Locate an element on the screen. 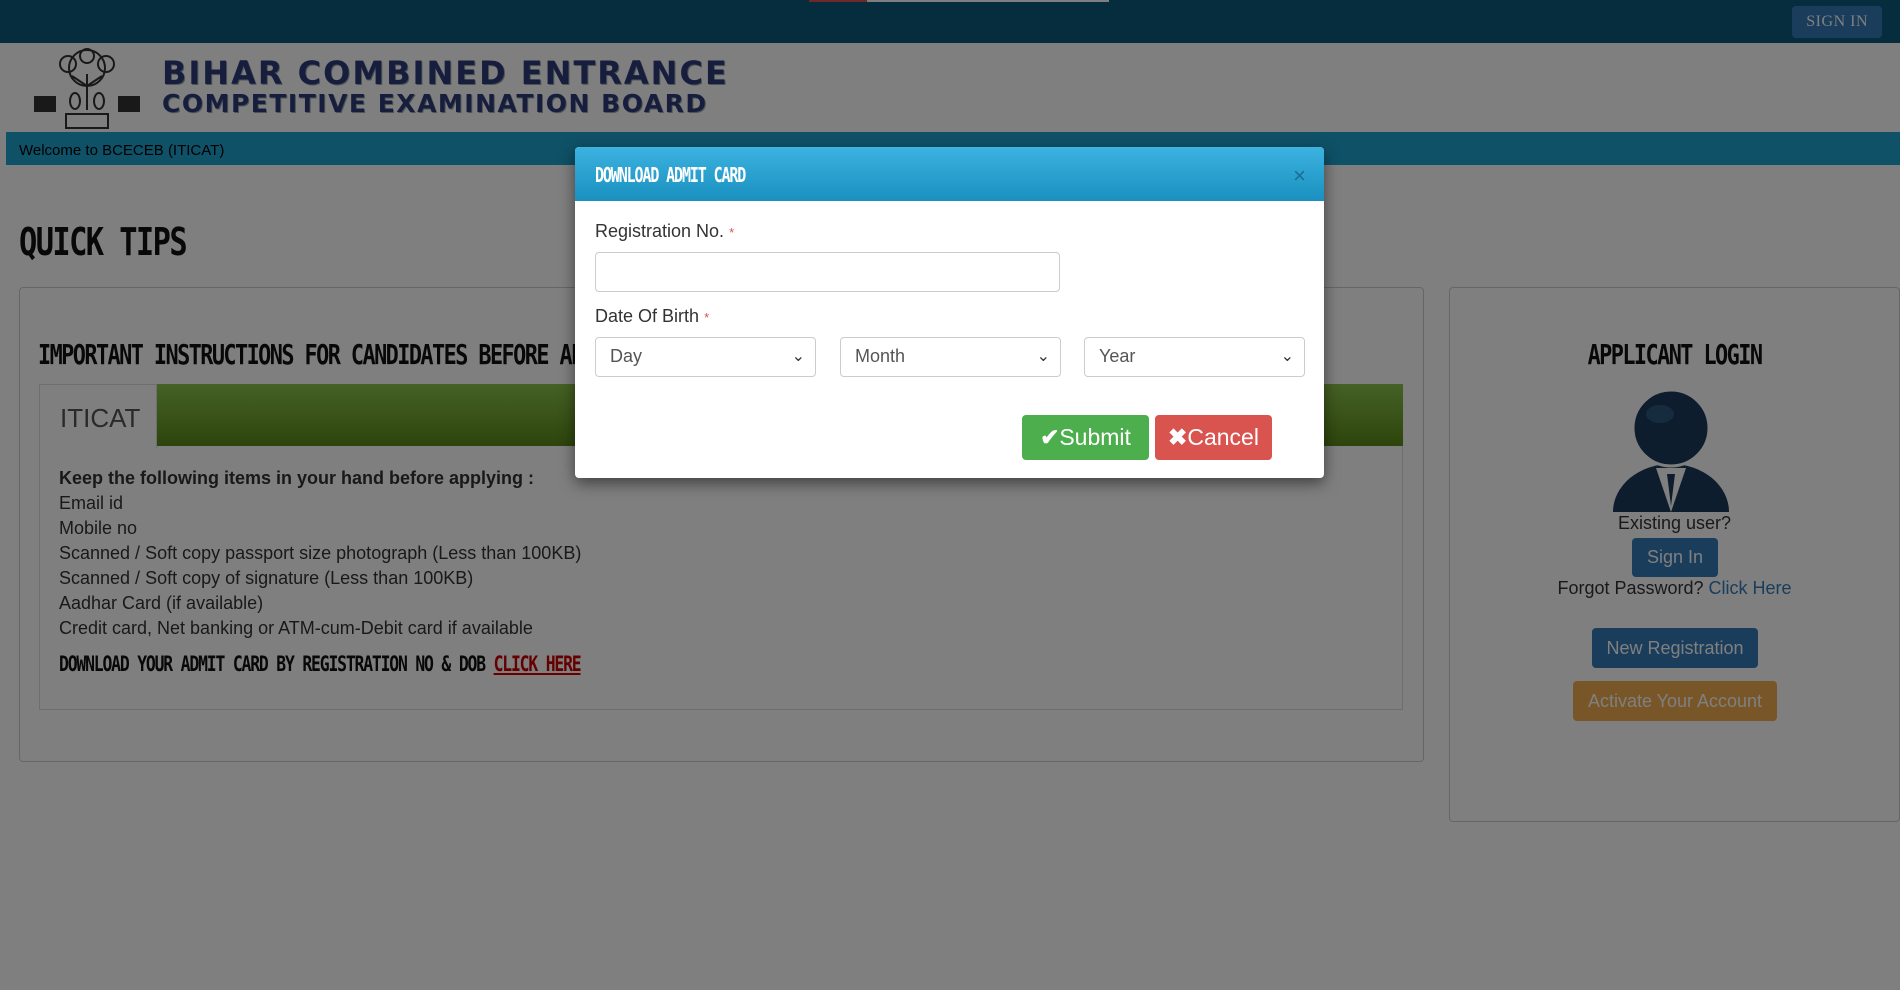 The width and height of the screenshot is (1900, 990). close-icon: × is located at coordinates (1299, 176).